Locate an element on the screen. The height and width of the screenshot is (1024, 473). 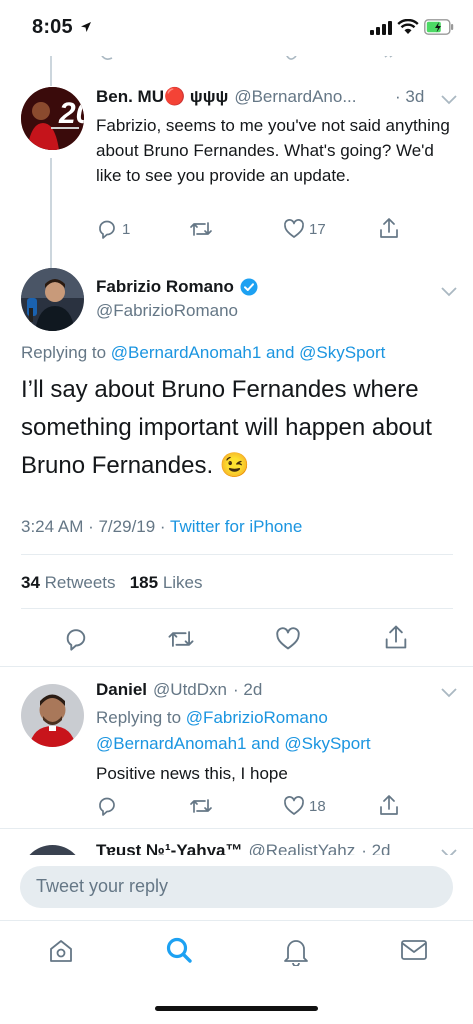
like-count: 18 is located at coordinates (317, 806).